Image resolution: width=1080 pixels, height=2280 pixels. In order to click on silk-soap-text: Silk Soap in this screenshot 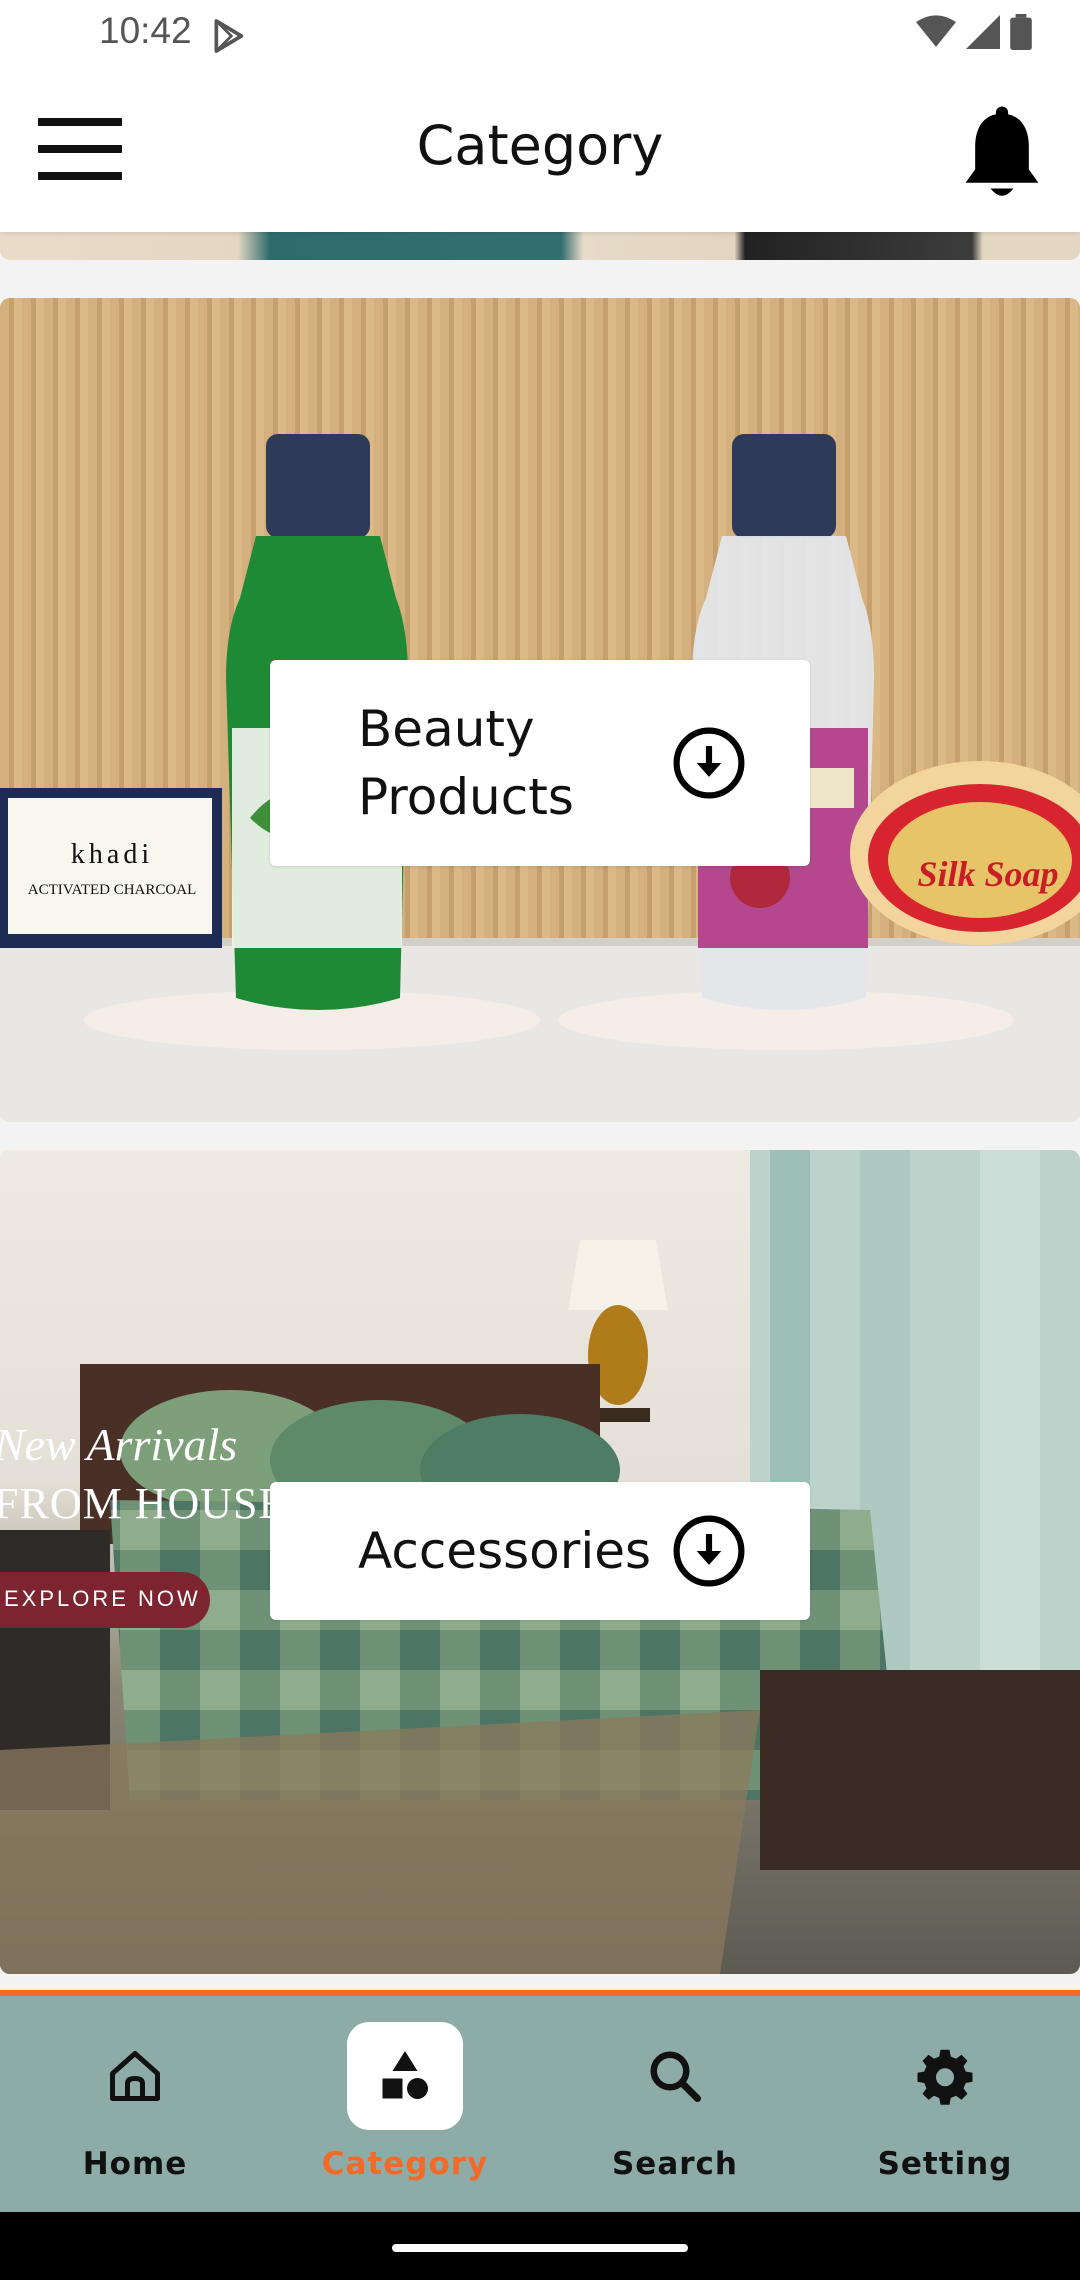, I will do `click(987, 874)`.